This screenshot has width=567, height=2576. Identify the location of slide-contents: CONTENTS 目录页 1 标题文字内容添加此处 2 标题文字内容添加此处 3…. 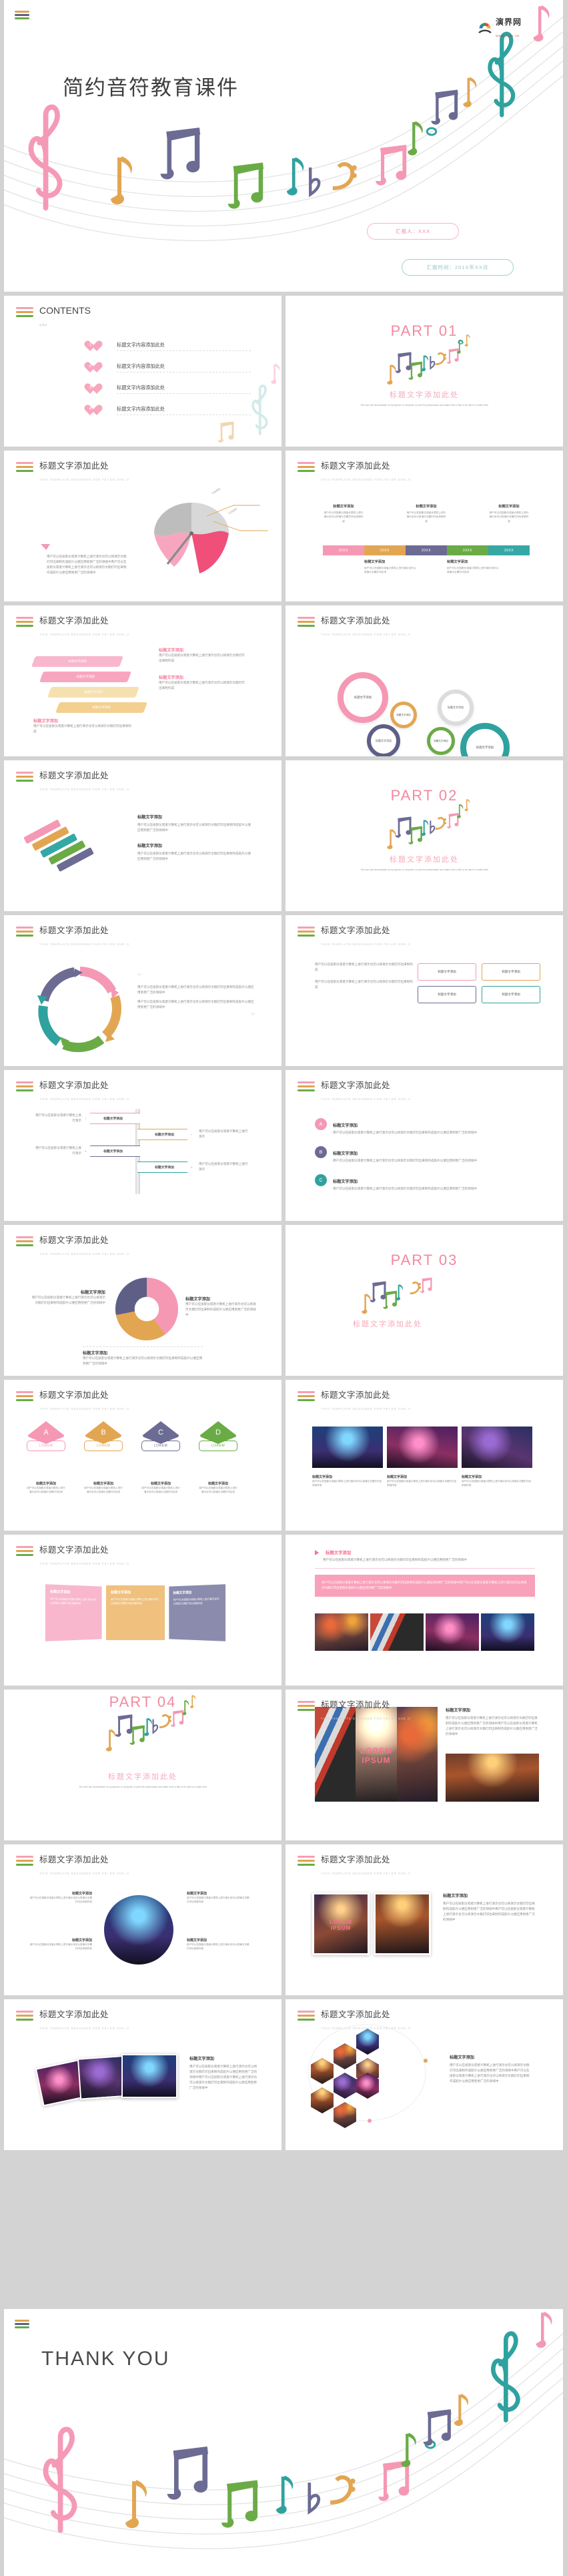
(143, 371).